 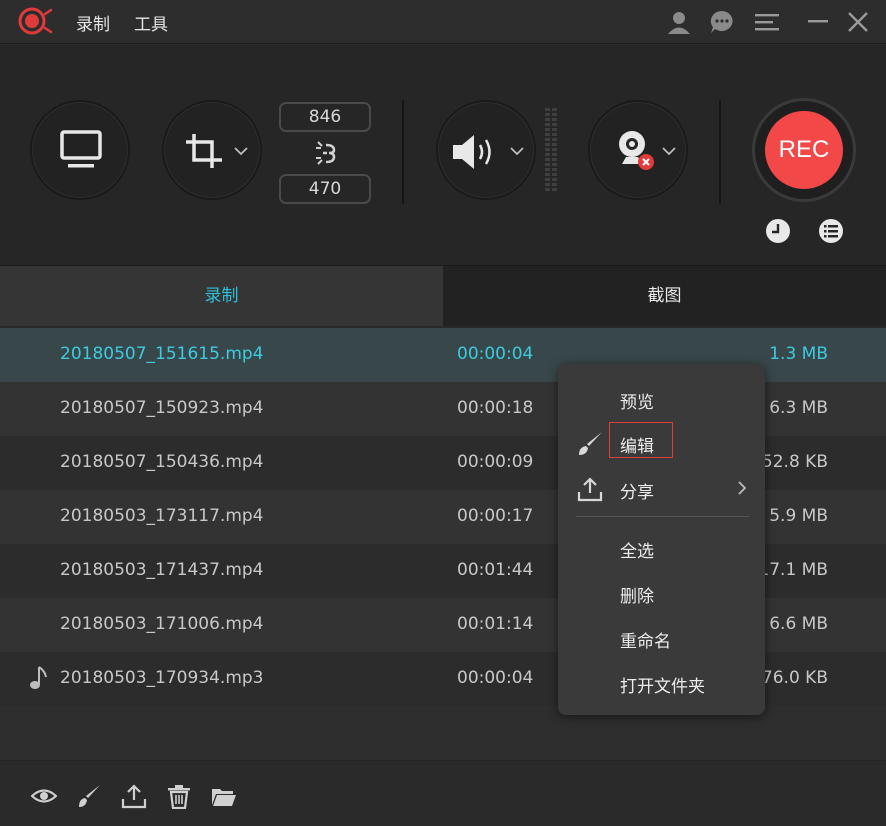 I want to click on system-sound-button, so click(x=486, y=150).